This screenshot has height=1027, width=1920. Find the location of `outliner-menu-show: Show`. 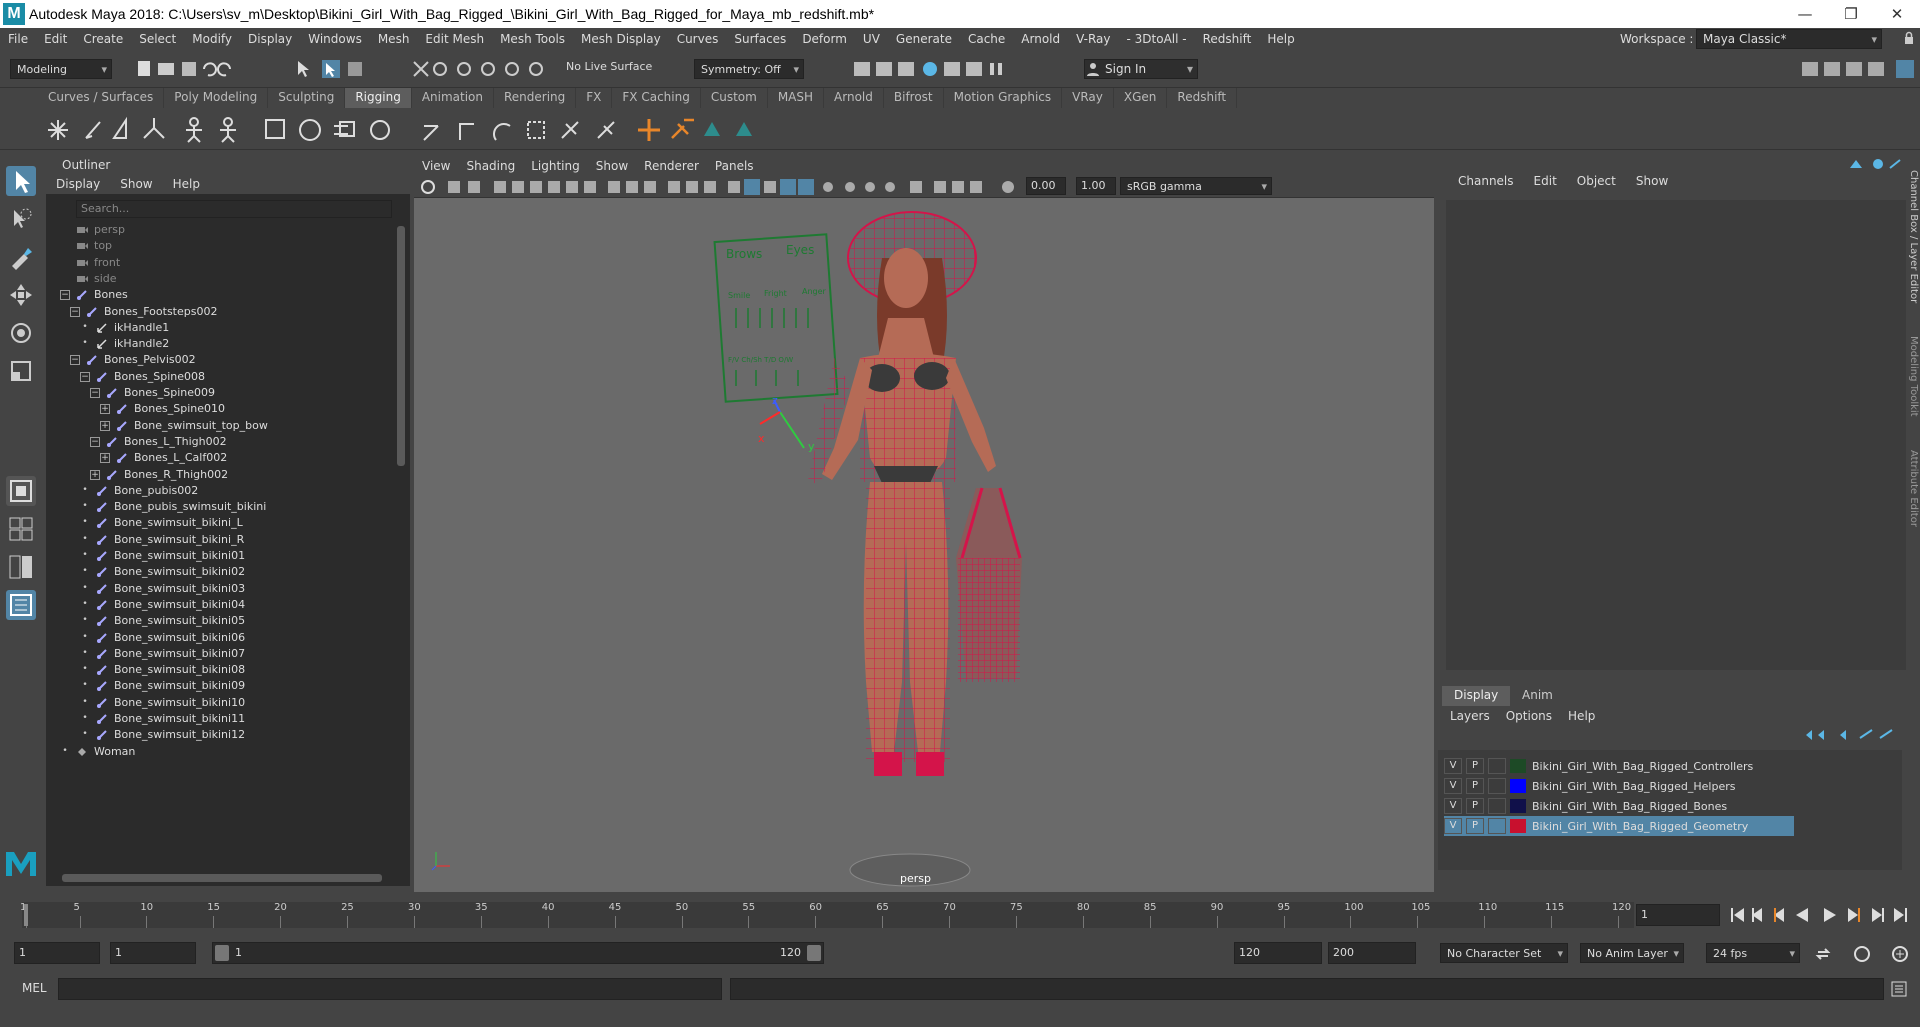

outliner-menu-show: Show is located at coordinates (136, 184).